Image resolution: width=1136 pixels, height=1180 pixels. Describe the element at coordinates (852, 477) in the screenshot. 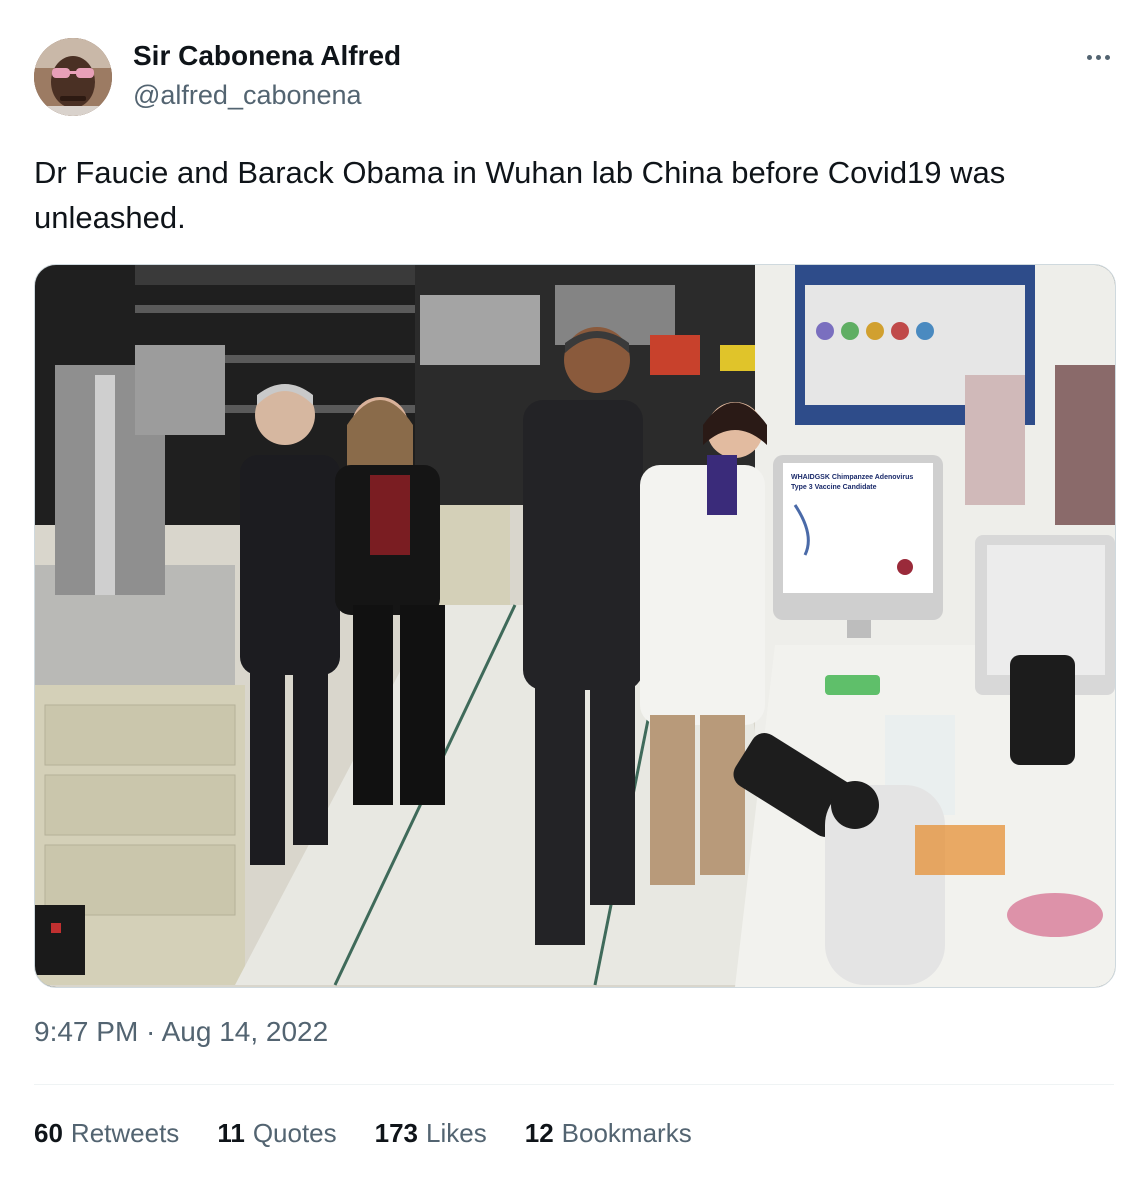

I see `monitor-title-line1: WHAIDGSK Chimpanzee Adenovirus` at that location.